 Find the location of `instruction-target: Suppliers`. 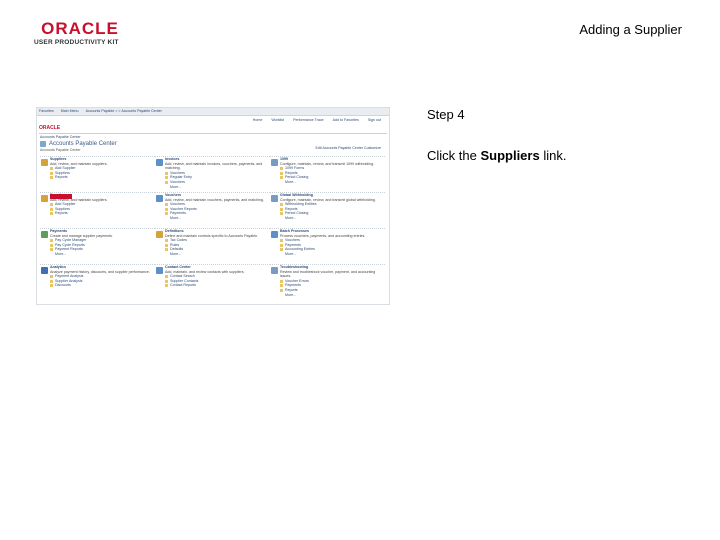

instruction-target: Suppliers is located at coordinates (510, 155).